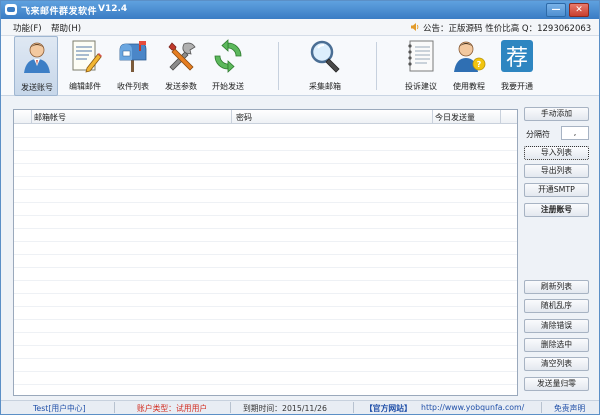 The height and width of the screenshot is (415, 600). I want to click on register-account-button: 注册账号, so click(556, 210).